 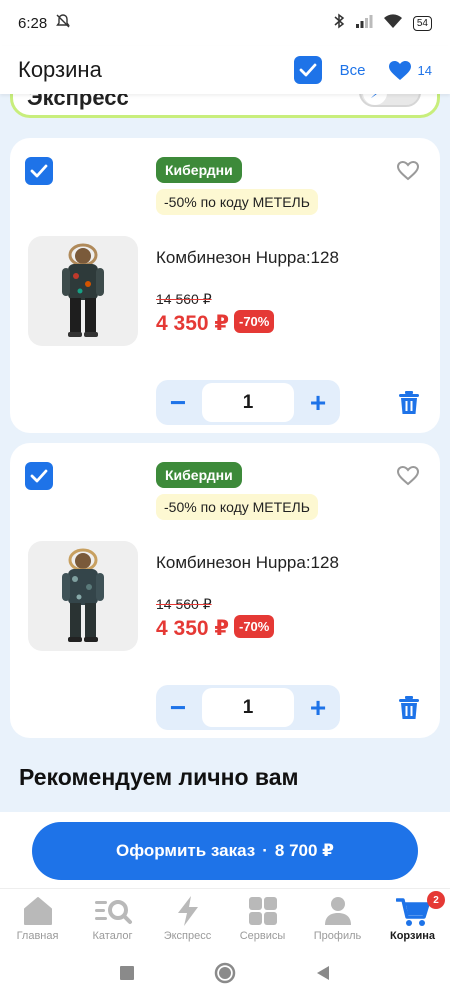 I want to click on tab-profile: Профиль, so click(x=337, y=919).